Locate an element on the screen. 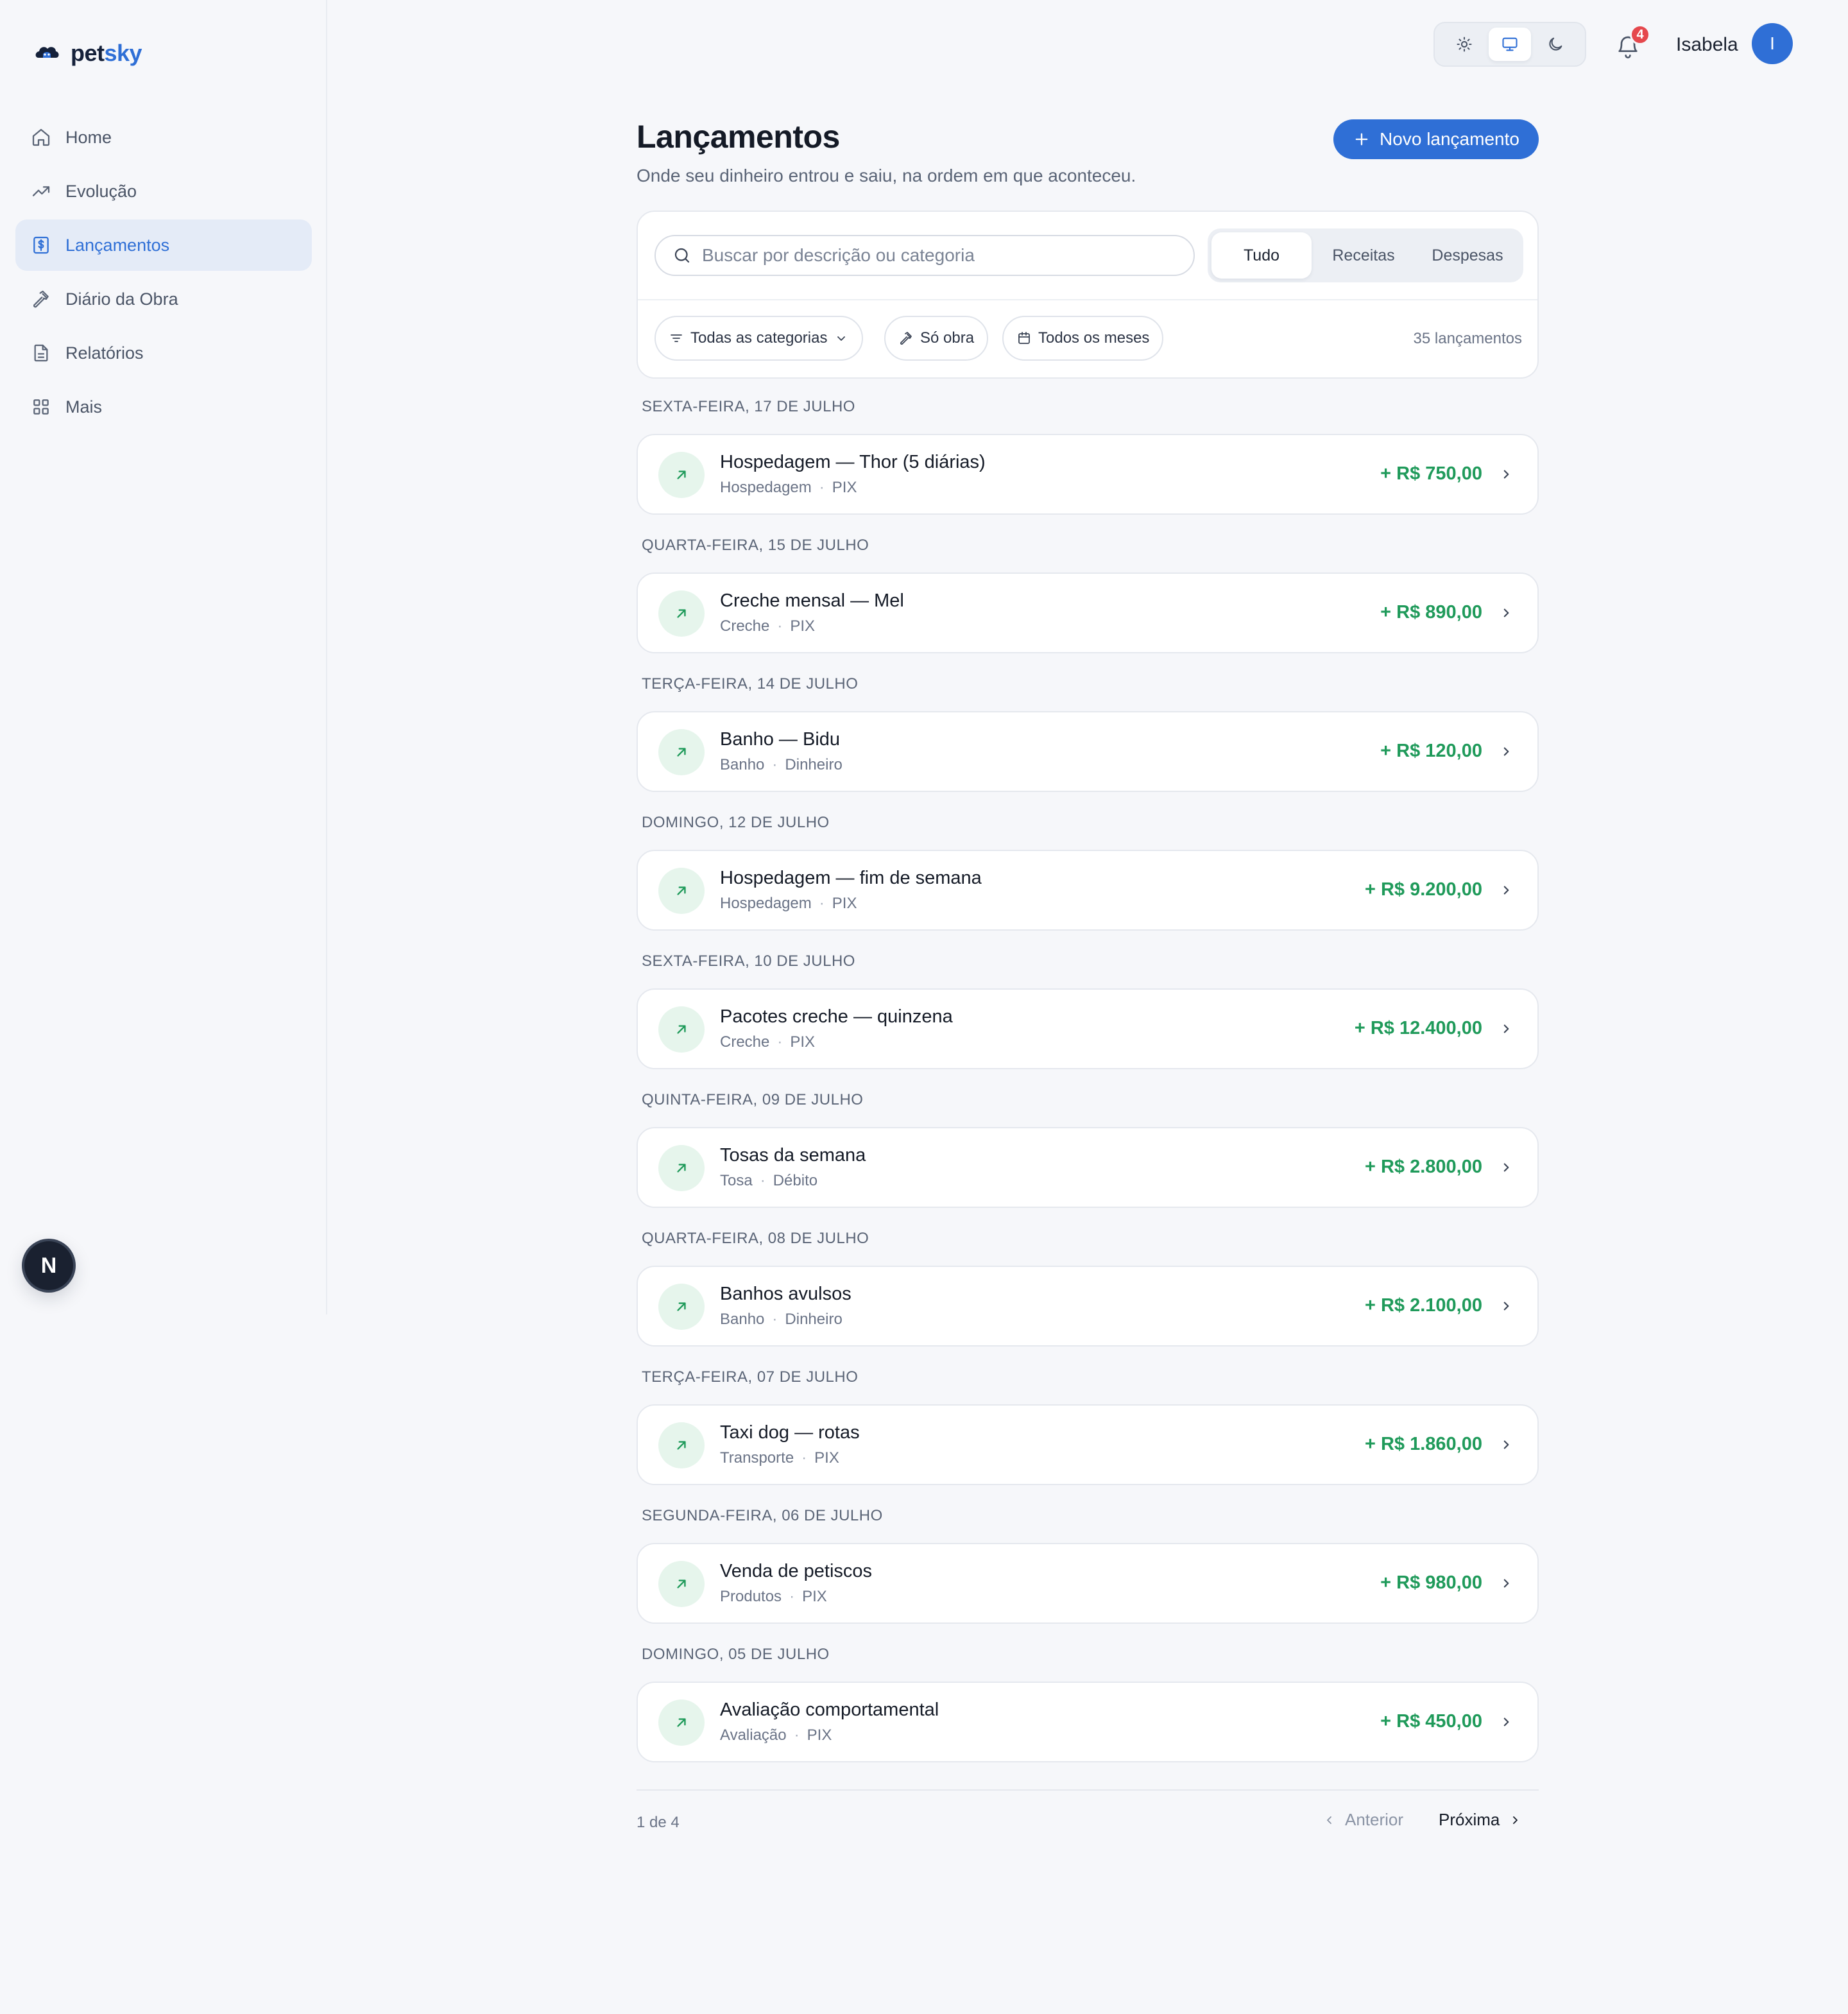 Image resolution: width=1848 pixels, height=2014 pixels. transaction-amount: + R$ 890,00 is located at coordinates (1431, 612).